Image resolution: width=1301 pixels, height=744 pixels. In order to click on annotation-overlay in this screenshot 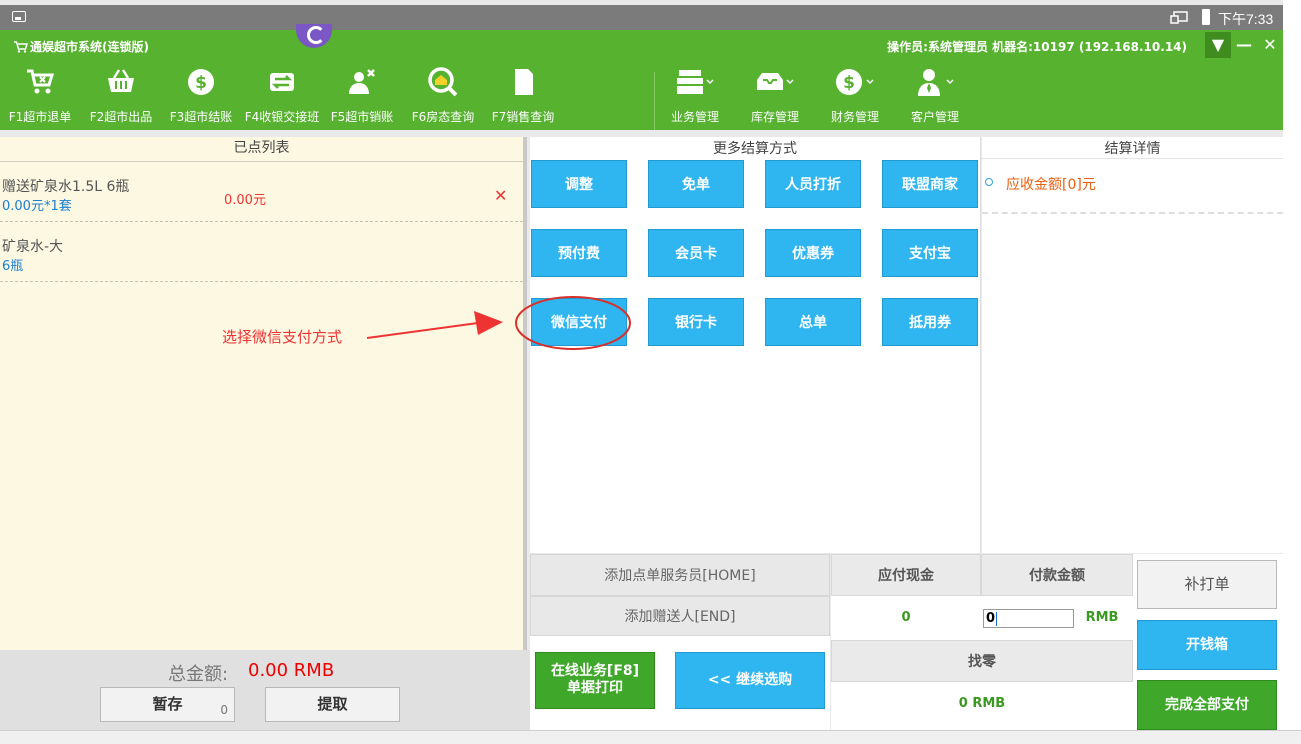, I will do `click(498, 323)`.